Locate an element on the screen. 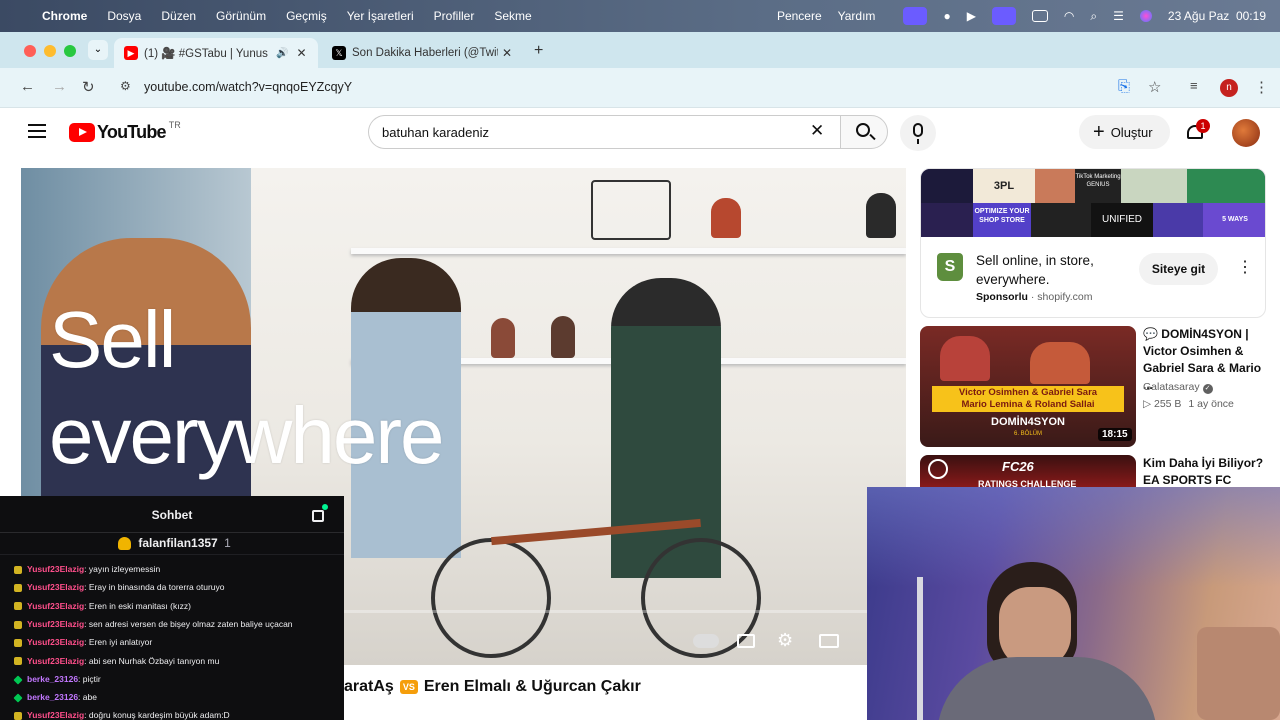  webcam-status-icon: ● is located at coordinates (946, 16).